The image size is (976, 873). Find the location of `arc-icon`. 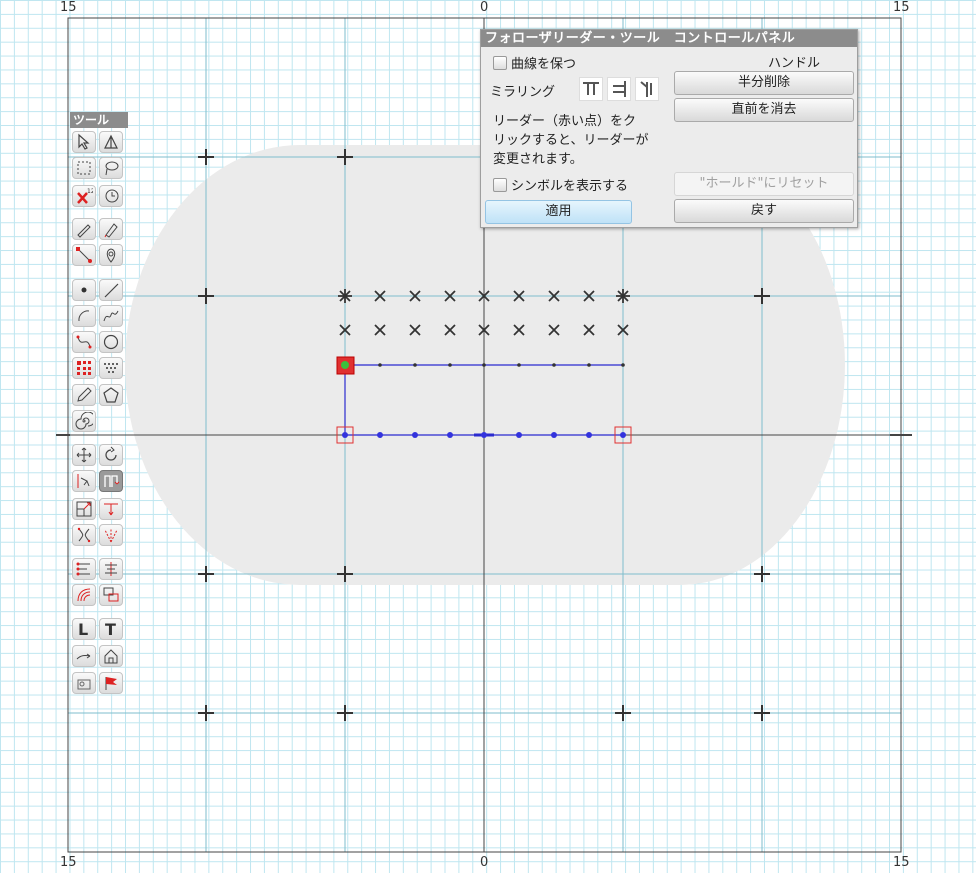

arc-icon is located at coordinates (84, 316).